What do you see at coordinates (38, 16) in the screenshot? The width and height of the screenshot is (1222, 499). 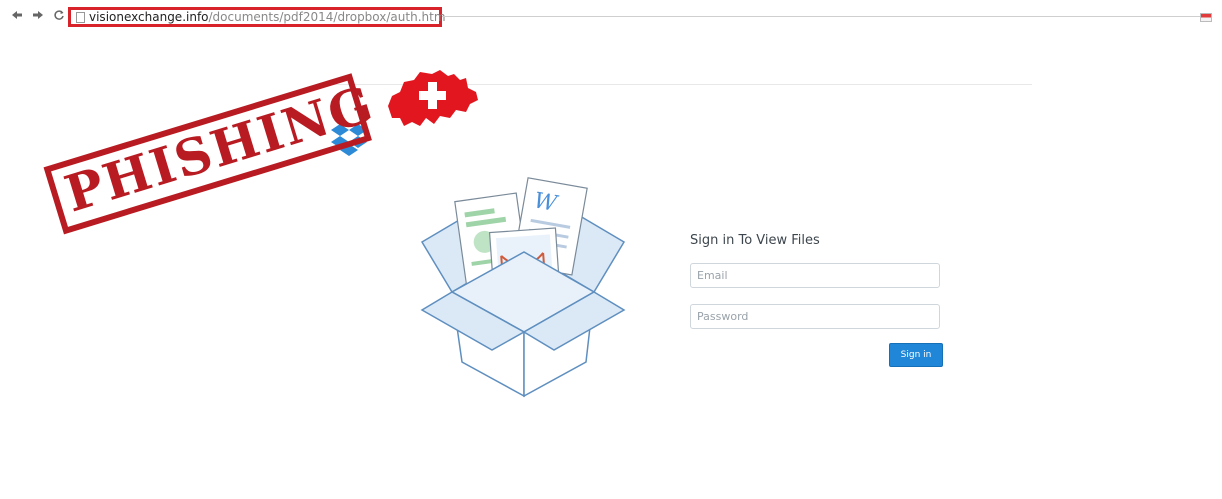 I see `forward-arrow-icon` at bounding box center [38, 16].